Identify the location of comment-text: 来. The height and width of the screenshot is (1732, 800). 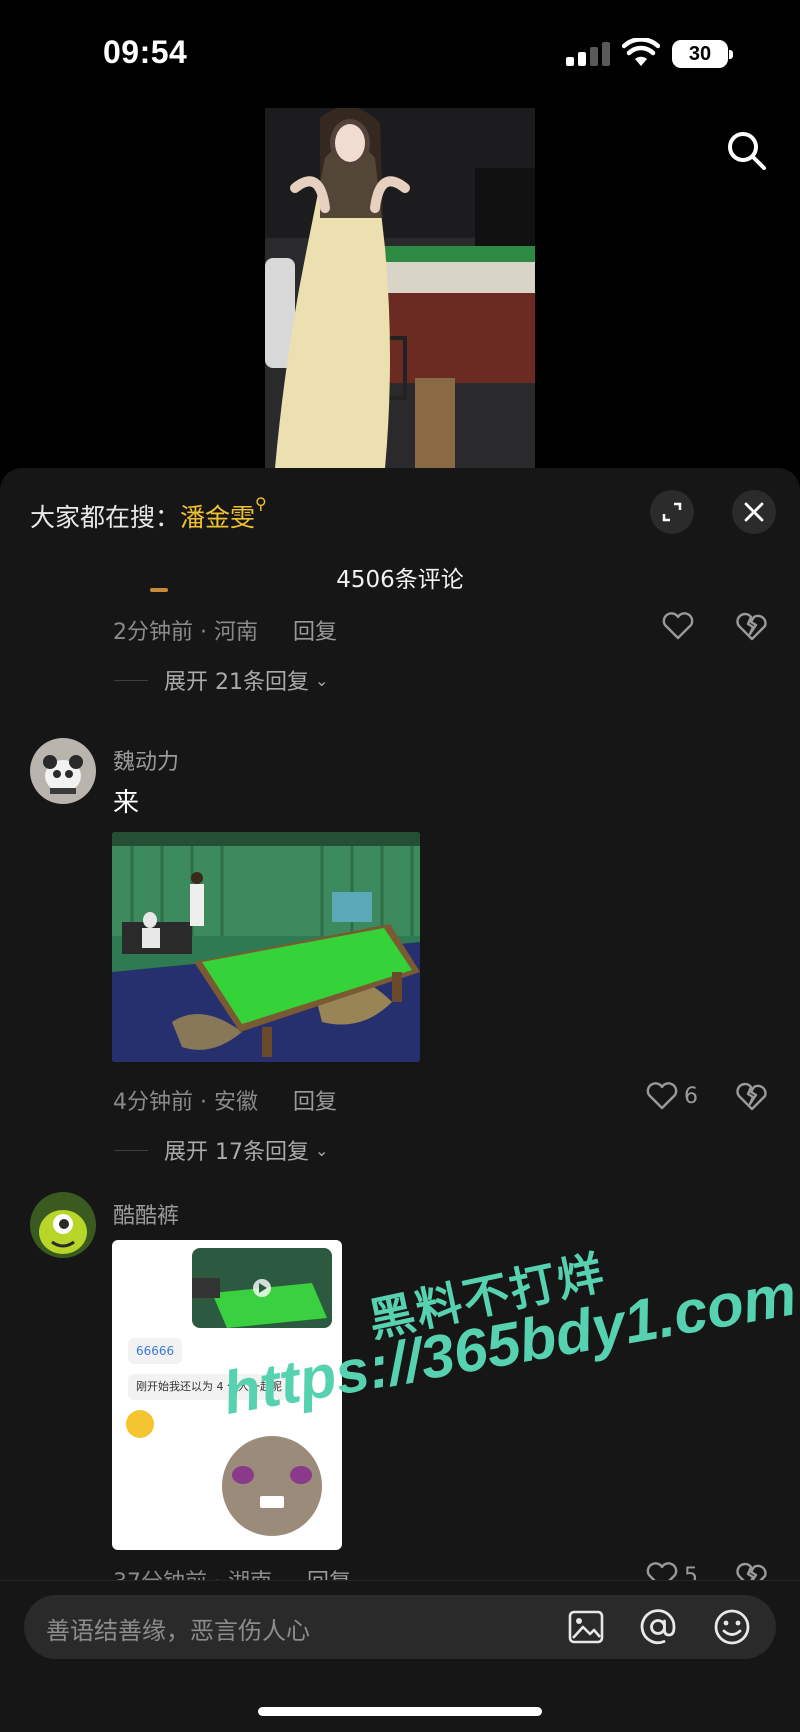
(126, 803).